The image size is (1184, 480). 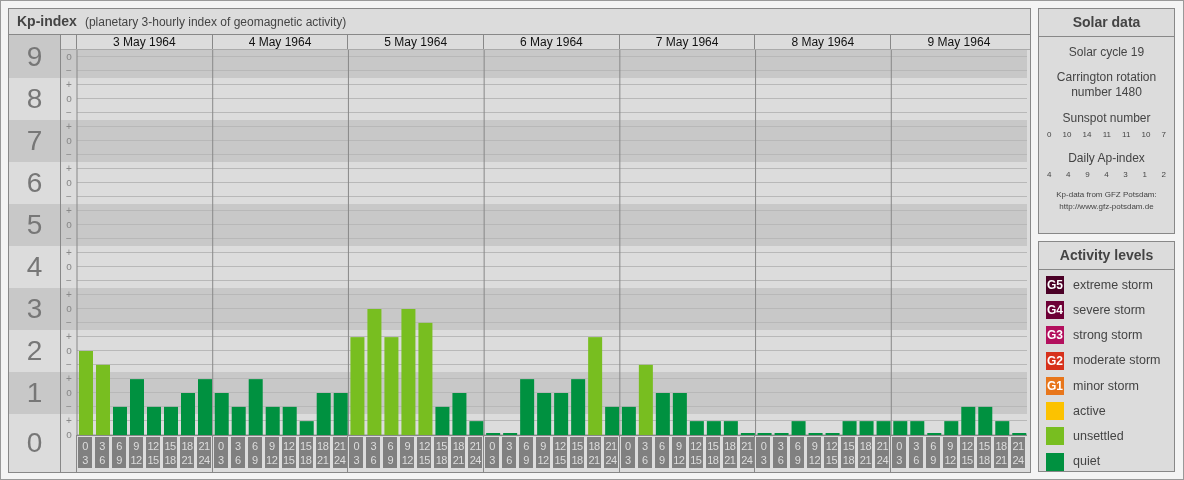 What do you see at coordinates (1163, 135) in the screenshot?
I see `sunspot-value: 7` at bounding box center [1163, 135].